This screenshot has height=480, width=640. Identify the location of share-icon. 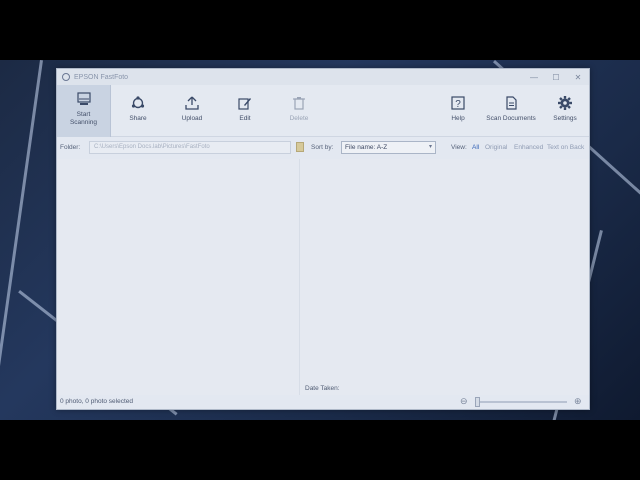
(138, 103).